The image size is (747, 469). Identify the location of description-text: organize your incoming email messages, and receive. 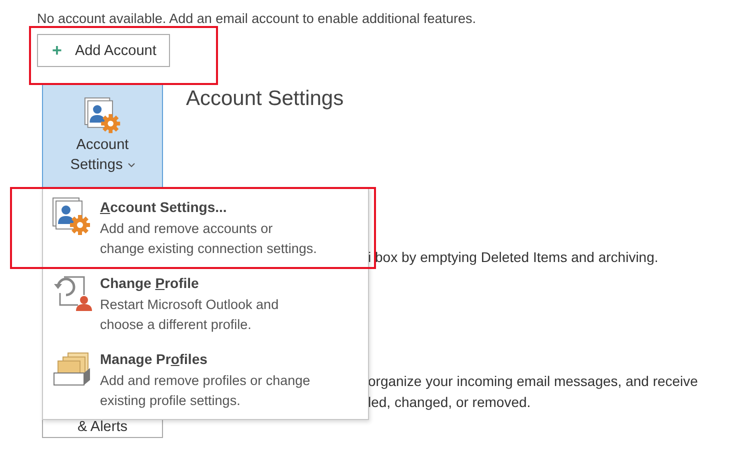
(533, 381).